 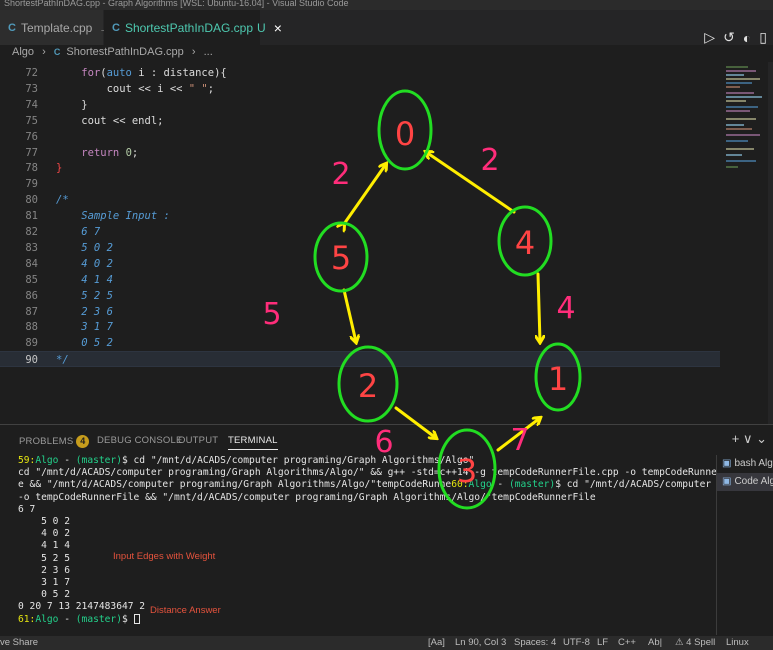 I want to click on close-icon: ×, so click(x=278, y=28).